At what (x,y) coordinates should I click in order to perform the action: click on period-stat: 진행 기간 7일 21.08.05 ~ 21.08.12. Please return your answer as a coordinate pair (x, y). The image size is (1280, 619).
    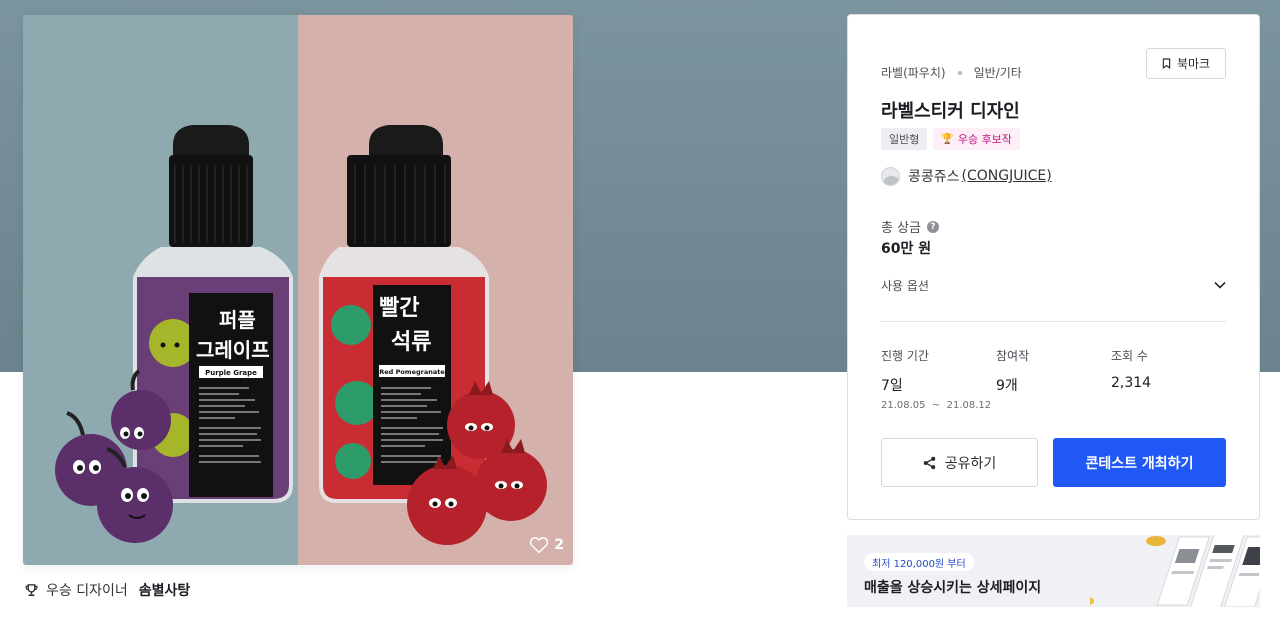
    Looking at the image, I should click on (936, 379).